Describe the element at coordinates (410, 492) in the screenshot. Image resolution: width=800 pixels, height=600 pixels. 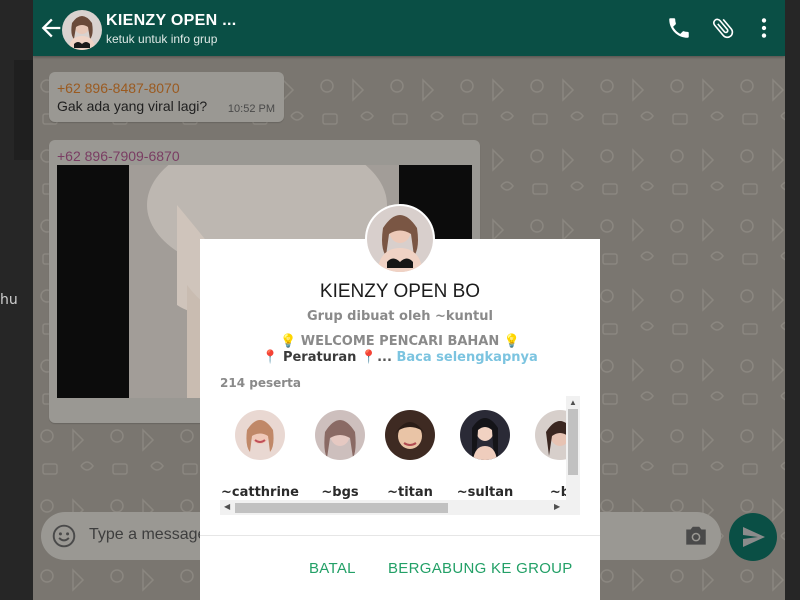
I see `member-name: ~titan` at that location.